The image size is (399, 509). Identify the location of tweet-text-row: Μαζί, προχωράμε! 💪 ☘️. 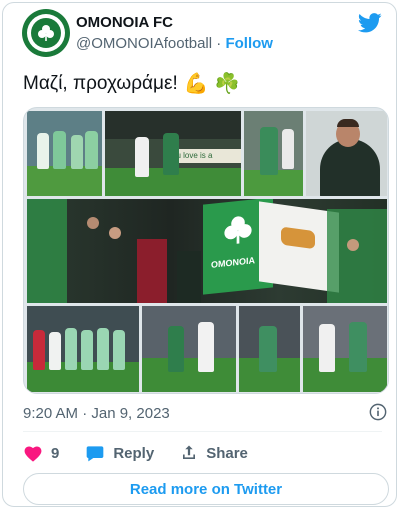
(131, 83).